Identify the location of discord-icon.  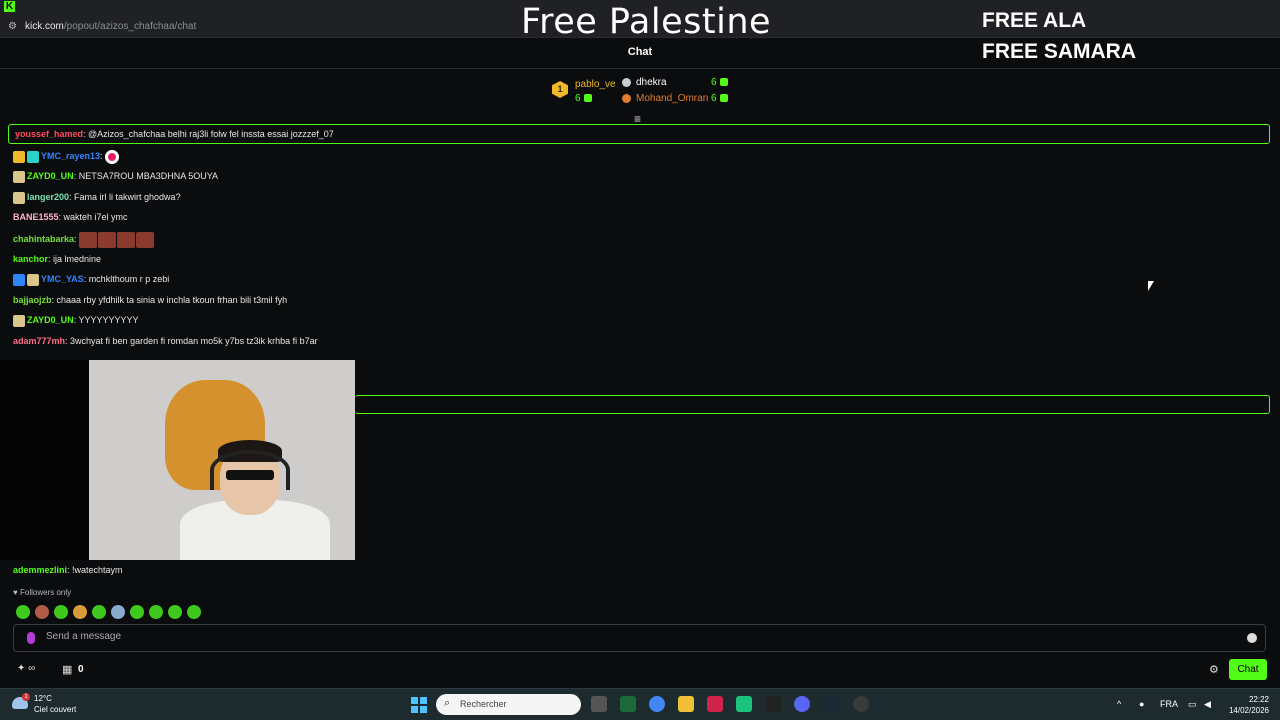
(802, 704).